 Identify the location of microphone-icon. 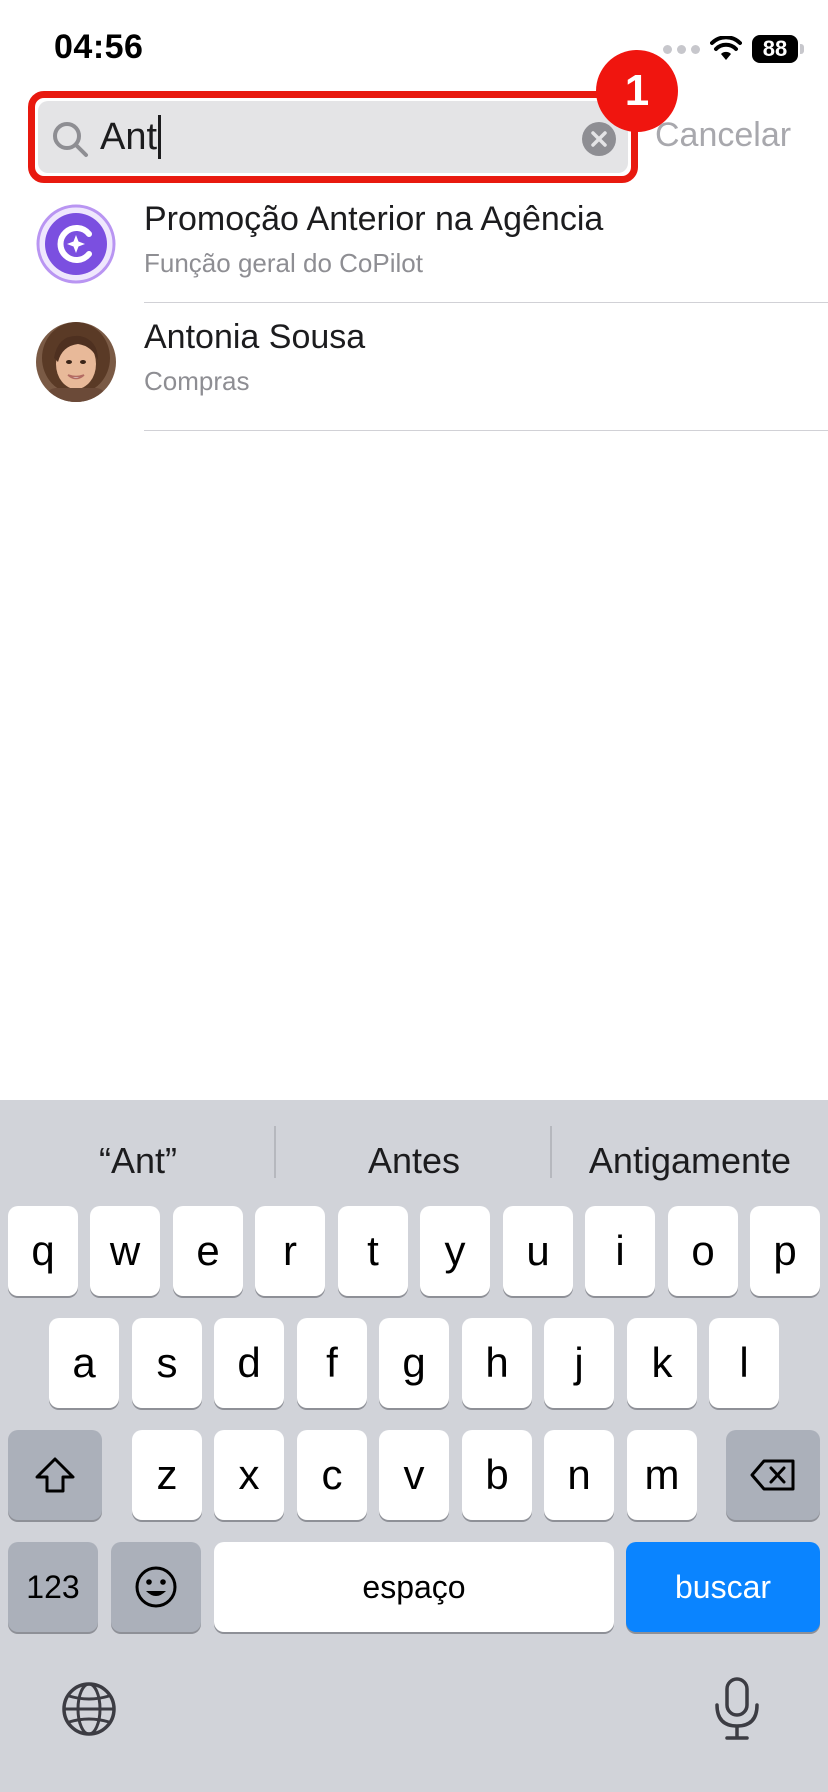
(737, 1709).